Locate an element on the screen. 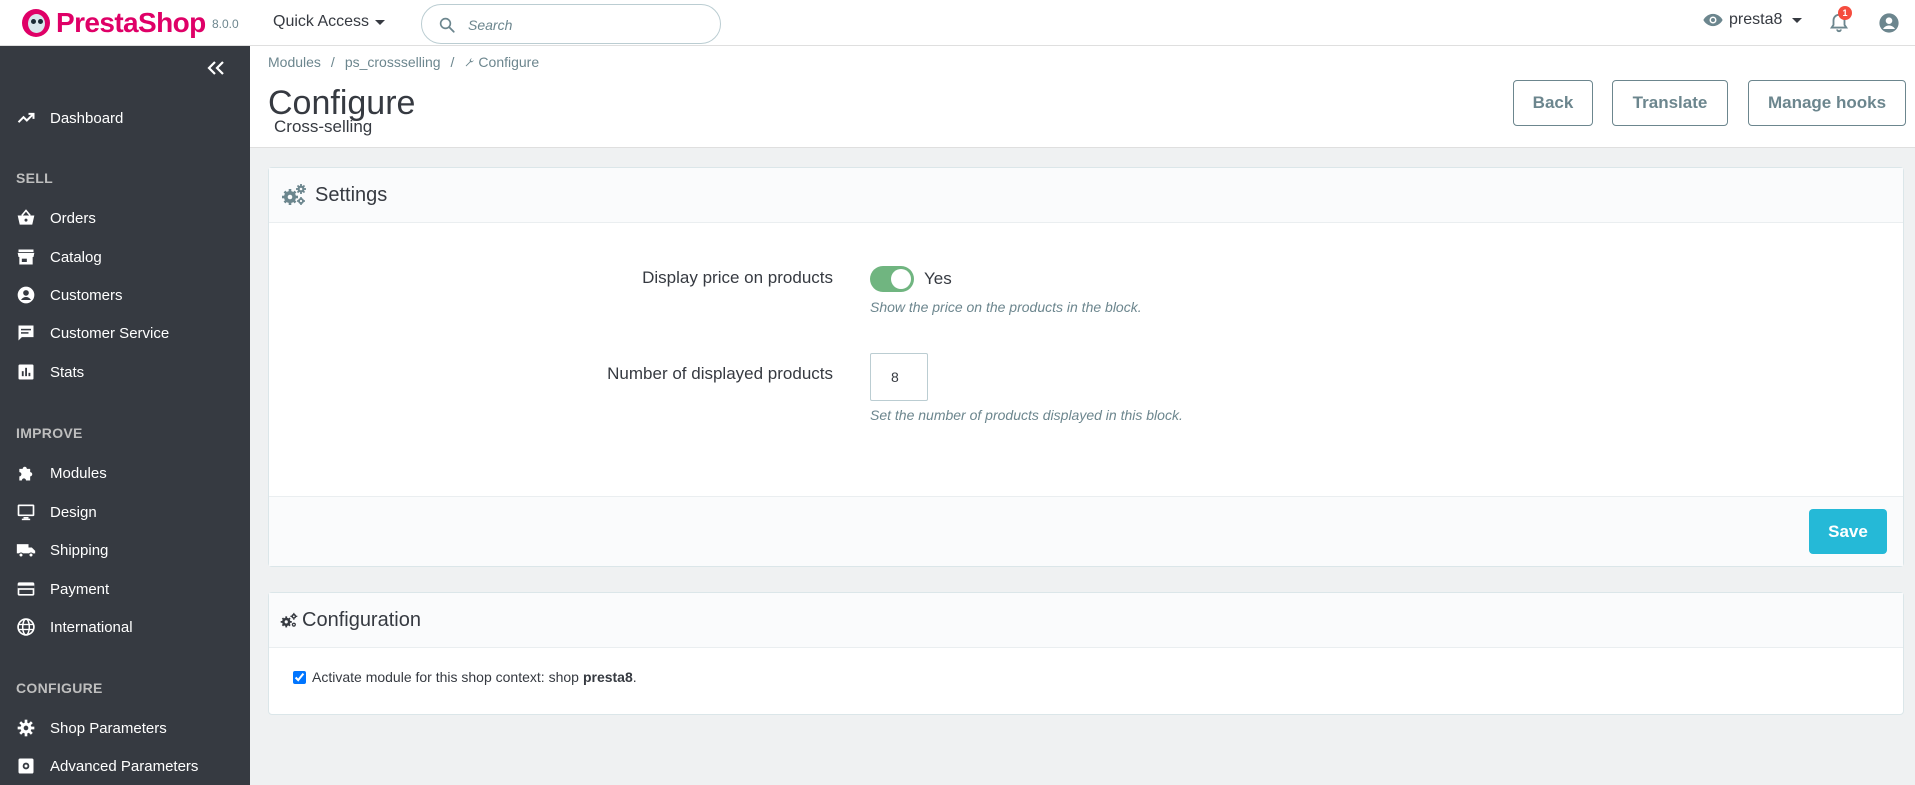  sidebar-item-label: Advanced Parameters is located at coordinates (124, 766).